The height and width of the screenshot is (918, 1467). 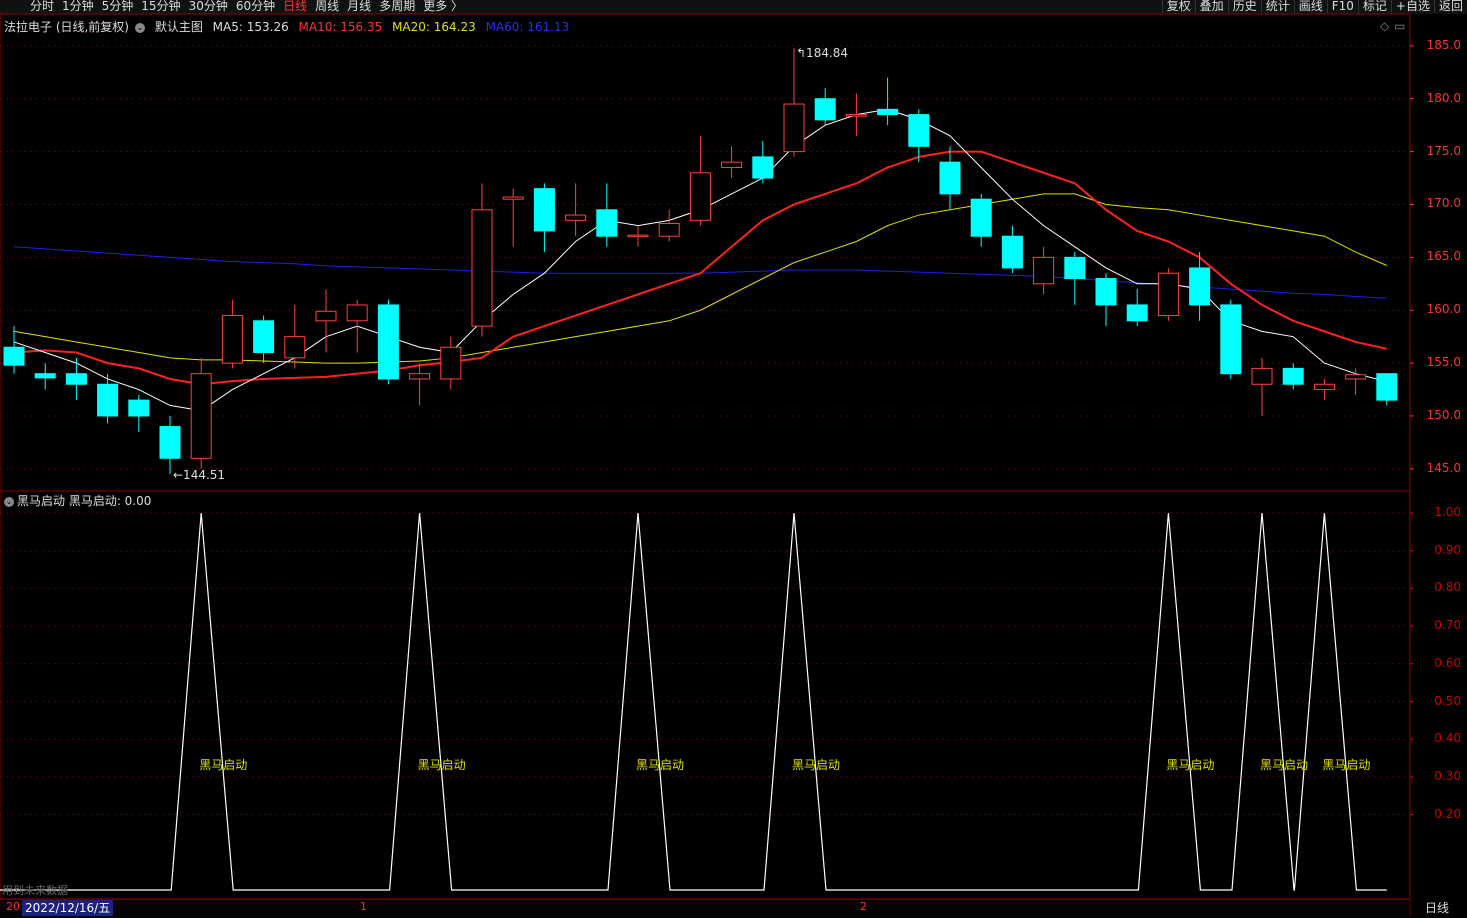 I want to click on price-tick-label: 160.0, so click(x=1443, y=309).